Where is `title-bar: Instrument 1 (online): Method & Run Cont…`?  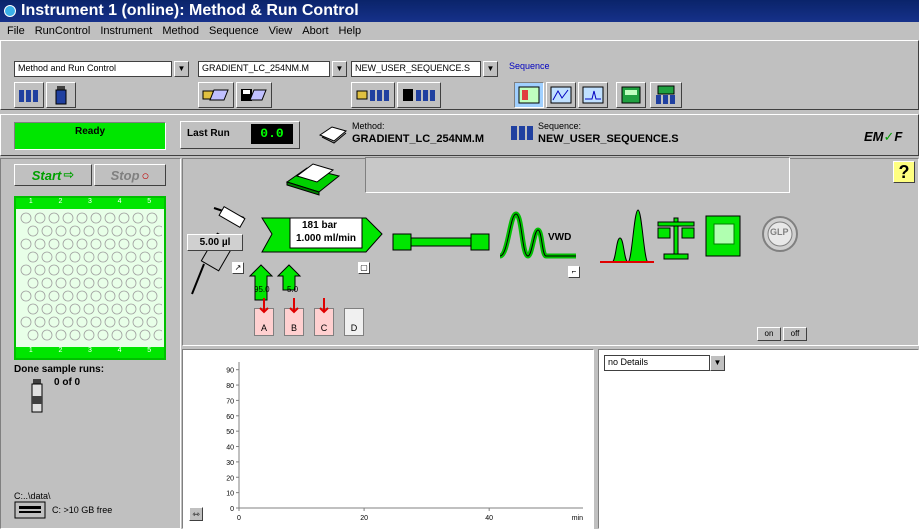
title-bar: Instrument 1 (online): Method & Run Cont… is located at coordinates (459, 11).